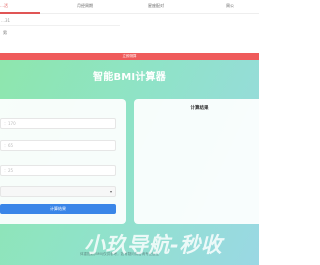  Describe the element at coordinates (199, 108) in the screenshot. I see `result-title: 计算结果` at that location.